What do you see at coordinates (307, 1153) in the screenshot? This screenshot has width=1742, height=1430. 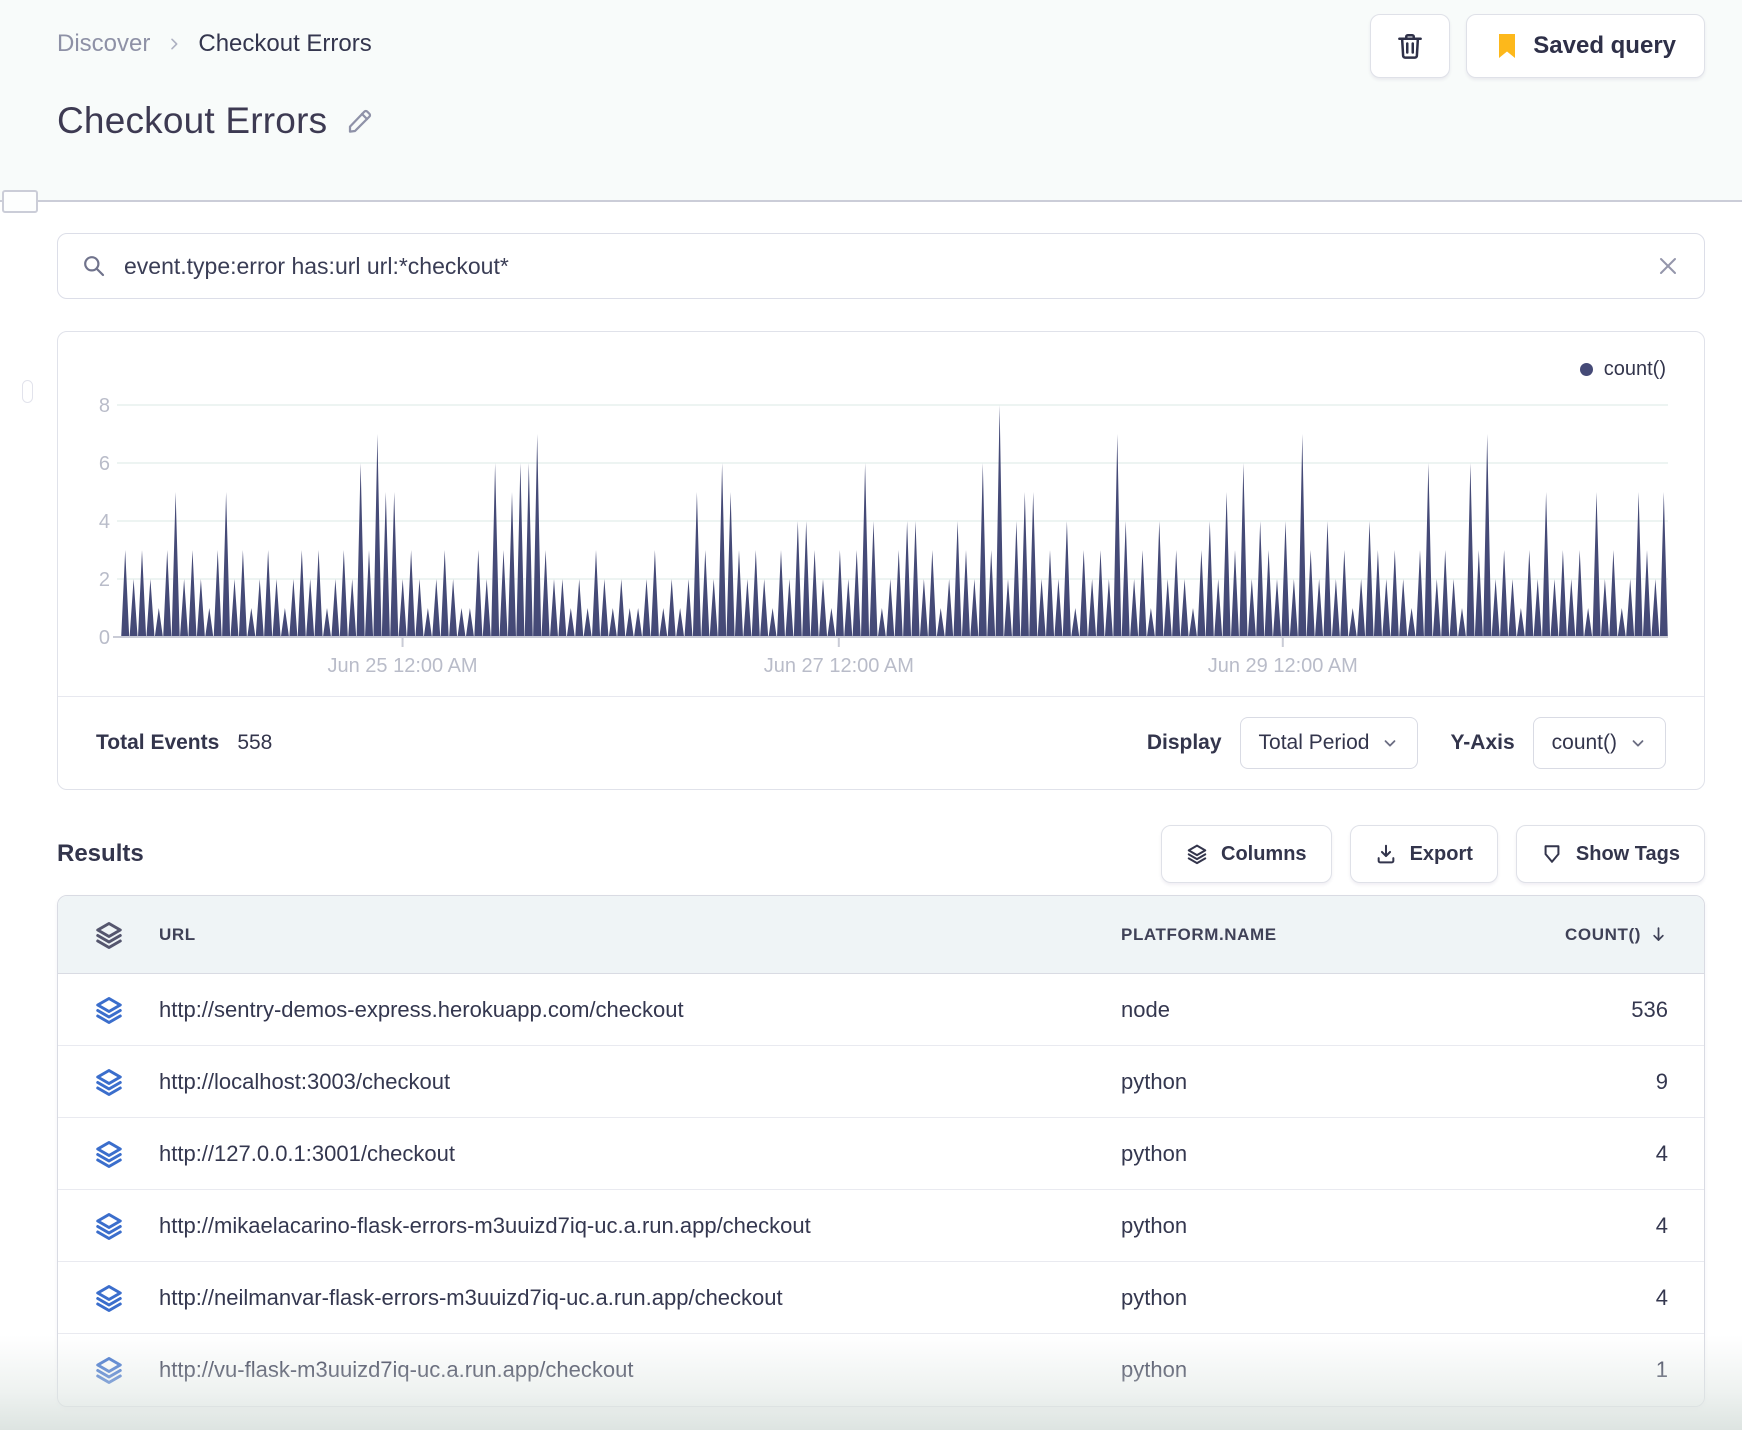 I see `url-cell: http://127.0.0.1:3001/checkout` at bounding box center [307, 1153].